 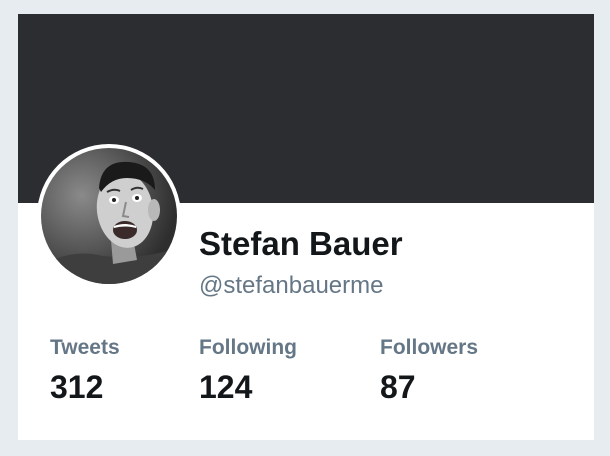 I want to click on profile-photo, so click(x=109, y=216).